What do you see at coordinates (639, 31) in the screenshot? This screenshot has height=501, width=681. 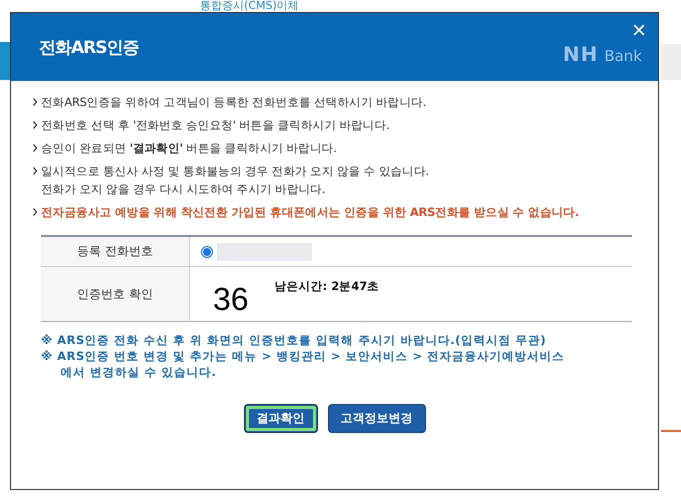 I see `close-button: ×` at bounding box center [639, 31].